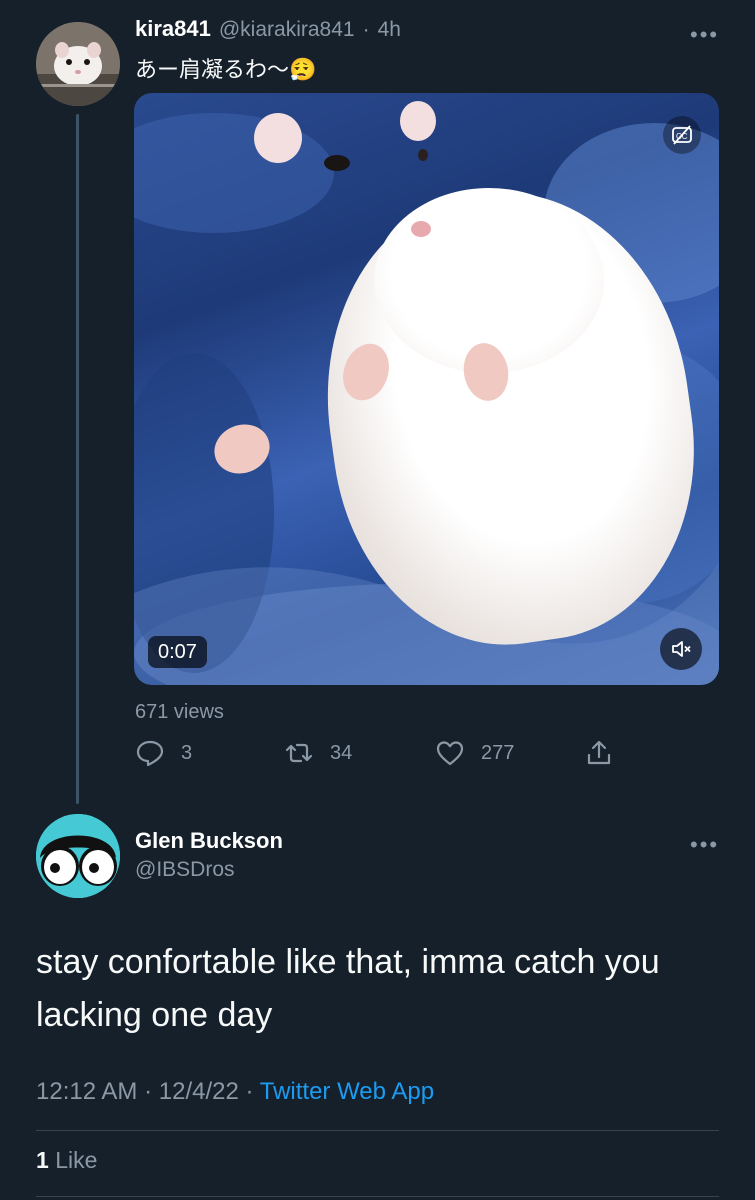 The width and height of the screenshot is (755, 1200). I want to click on like-action: 277, so click(474, 753).